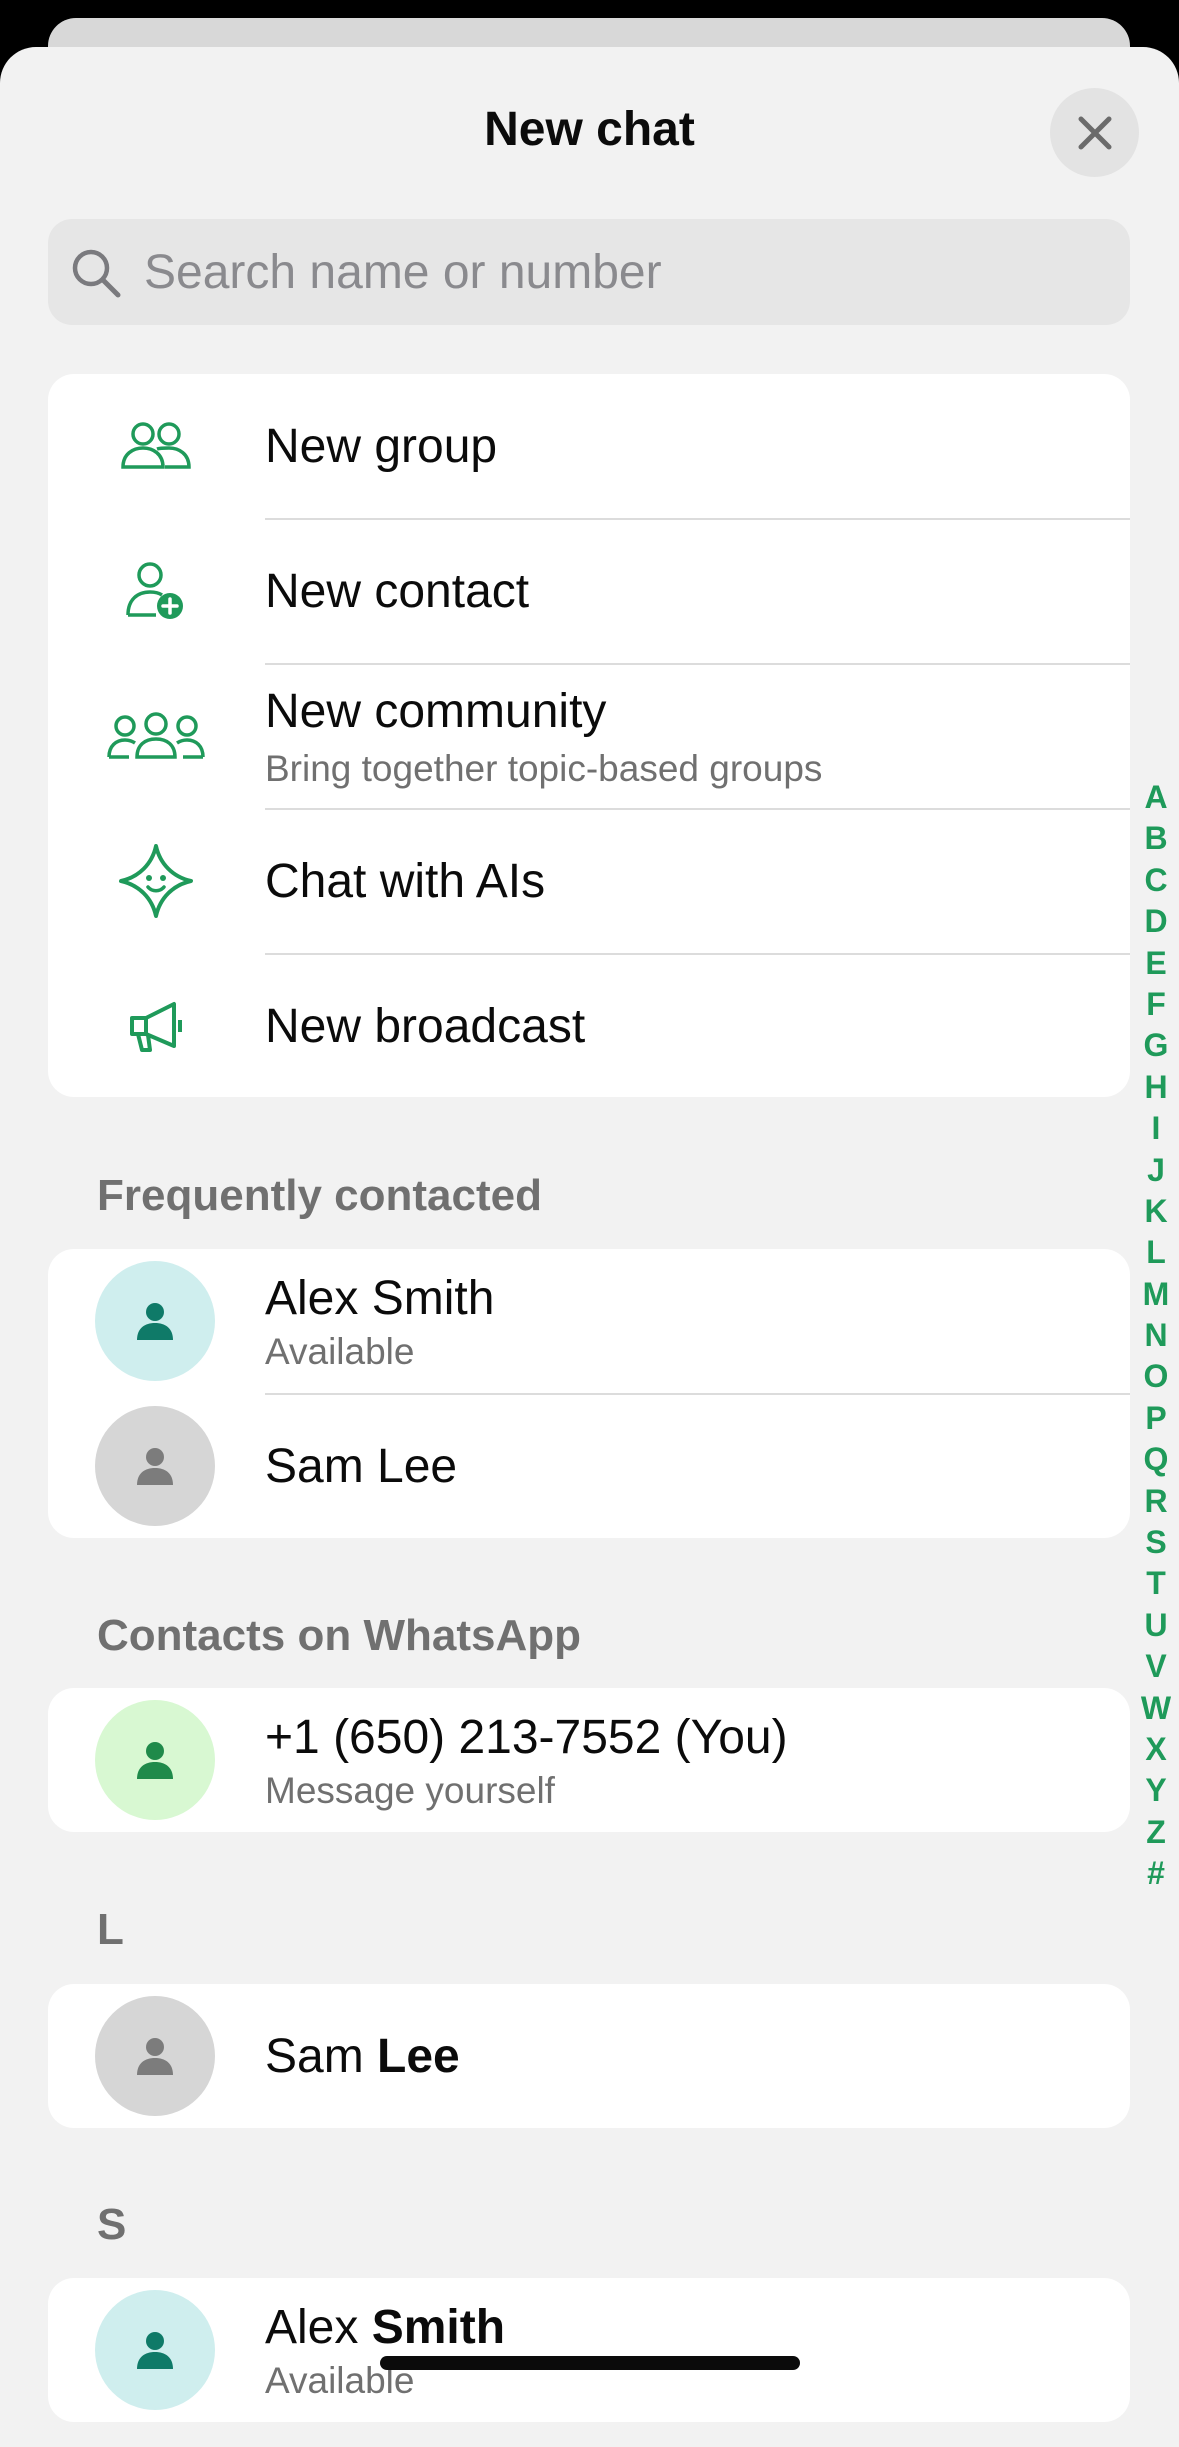 The width and height of the screenshot is (1179, 2447). I want to click on alphabet-index: A B C D E F G H I J K L M N O P Q R S T U V W X Y Z #, so click(1156, 1336).